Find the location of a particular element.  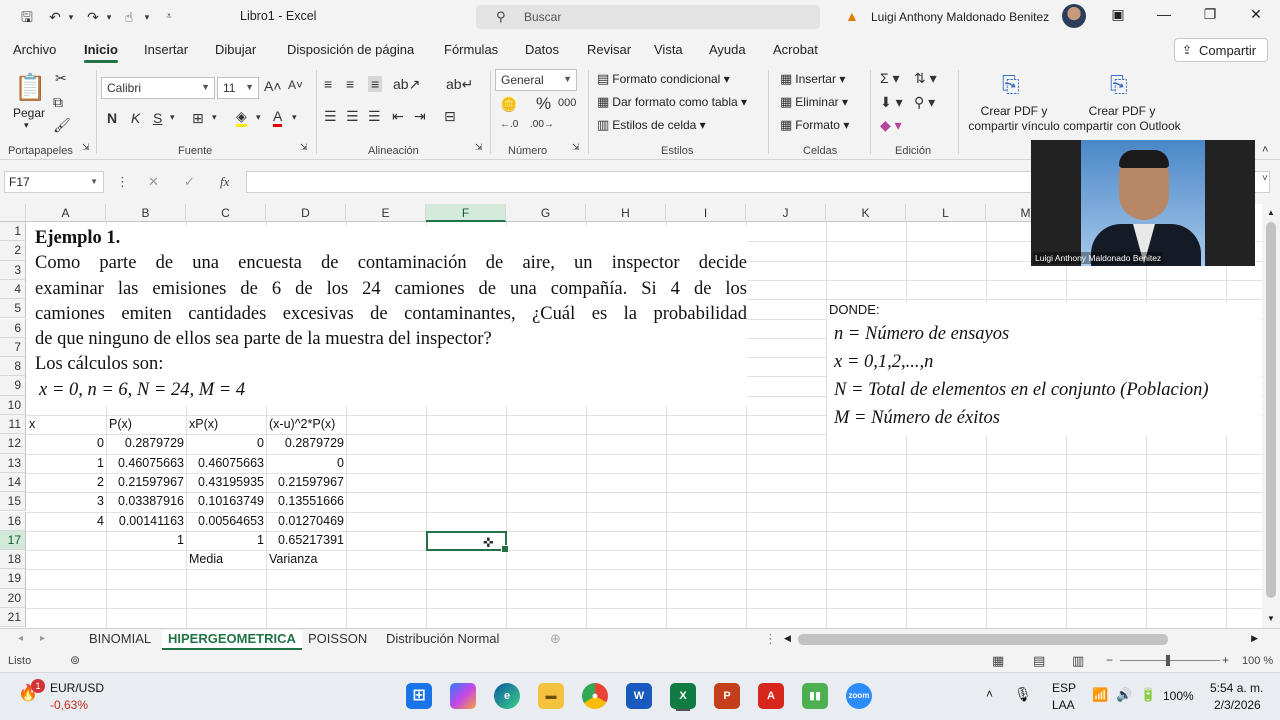

row-header: 11 is located at coordinates (13, 425).